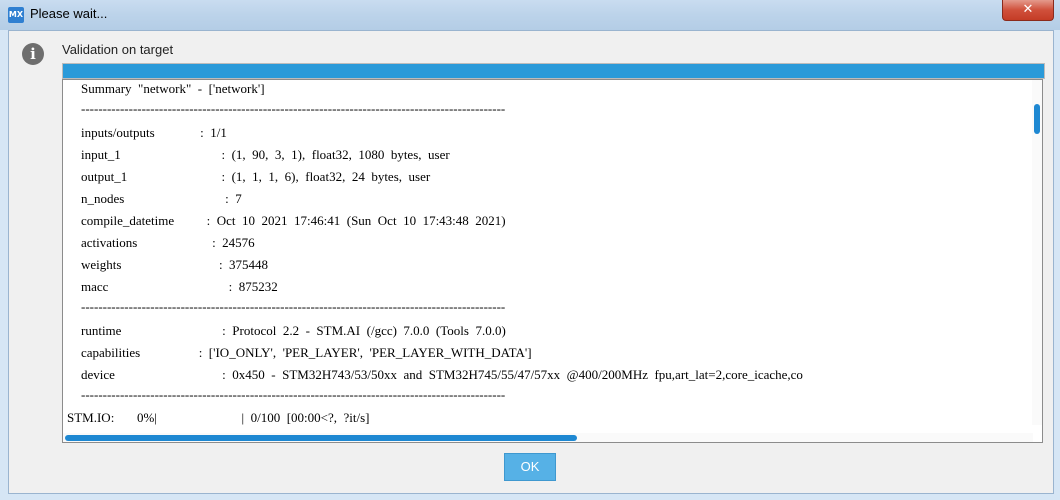 The image size is (1060, 500). What do you see at coordinates (530, 467) in the screenshot?
I see `ok-button: OK` at bounding box center [530, 467].